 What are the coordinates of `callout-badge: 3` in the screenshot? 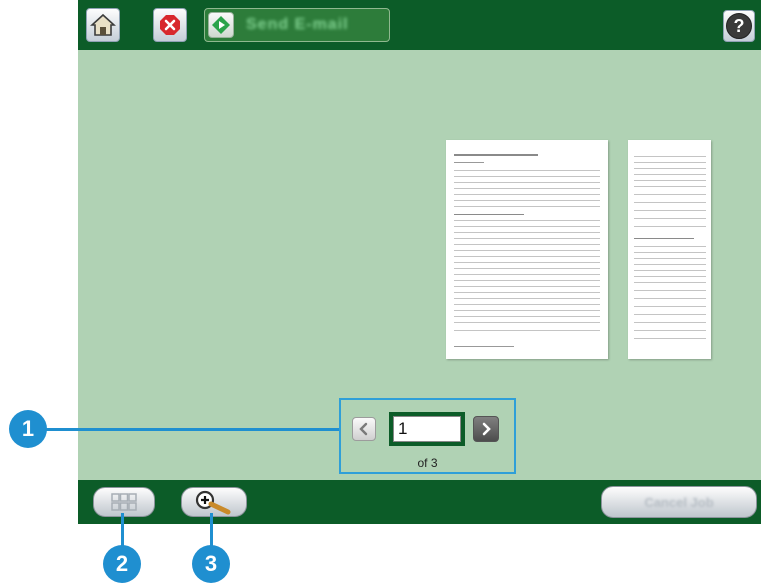 It's located at (211, 564).